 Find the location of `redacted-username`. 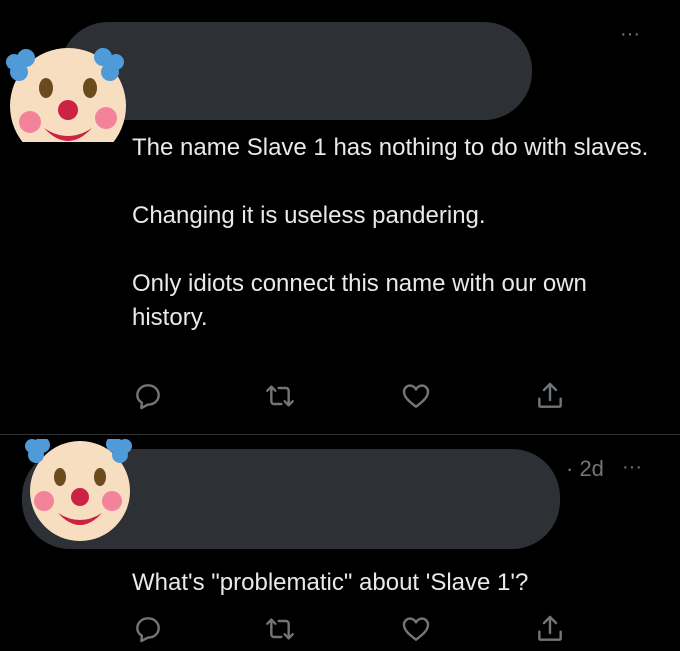

redacted-username is located at coordinates (296, 71).